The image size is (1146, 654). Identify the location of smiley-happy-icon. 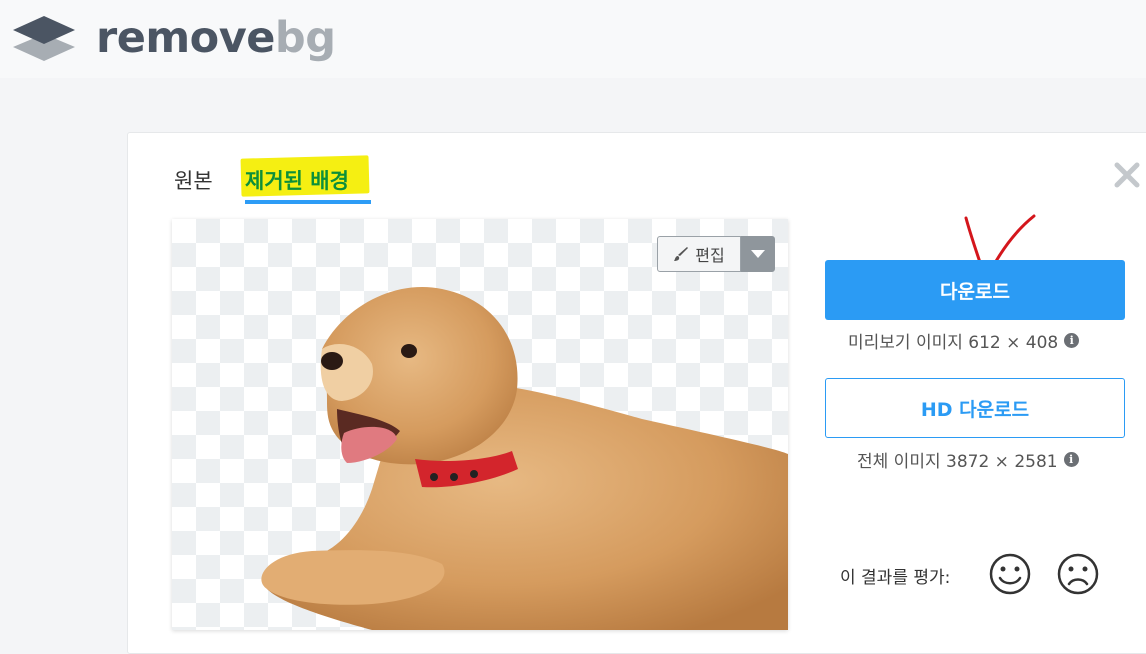
(1010, 574).